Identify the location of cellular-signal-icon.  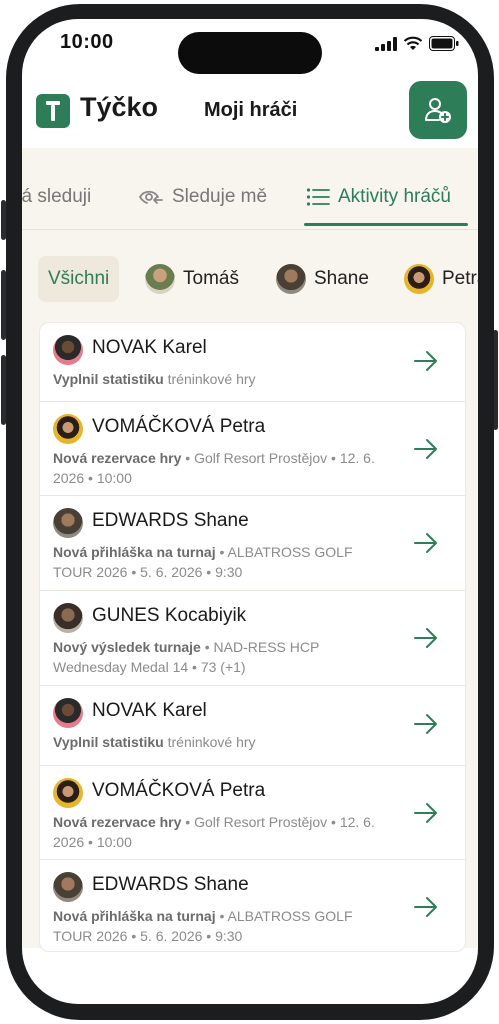
(386, 43).